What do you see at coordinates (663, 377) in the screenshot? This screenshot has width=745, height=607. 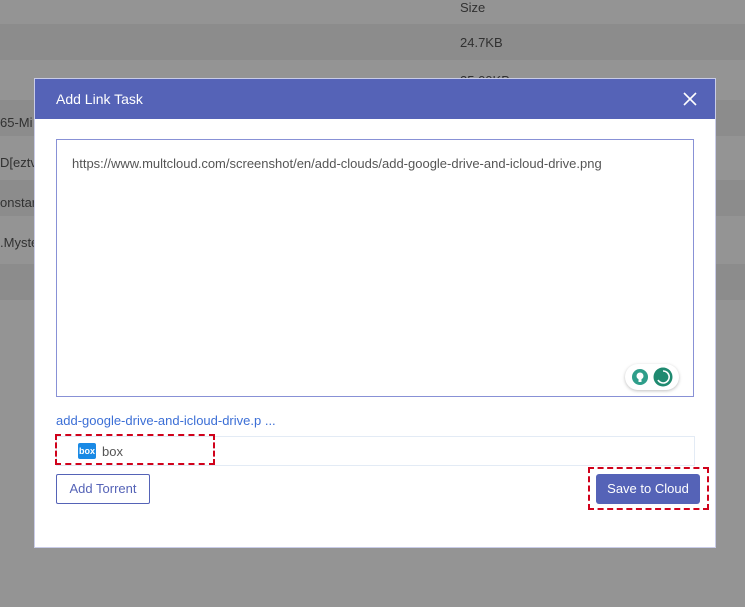 I see `loading-spinner-icon` at bounding box center [663, 377].